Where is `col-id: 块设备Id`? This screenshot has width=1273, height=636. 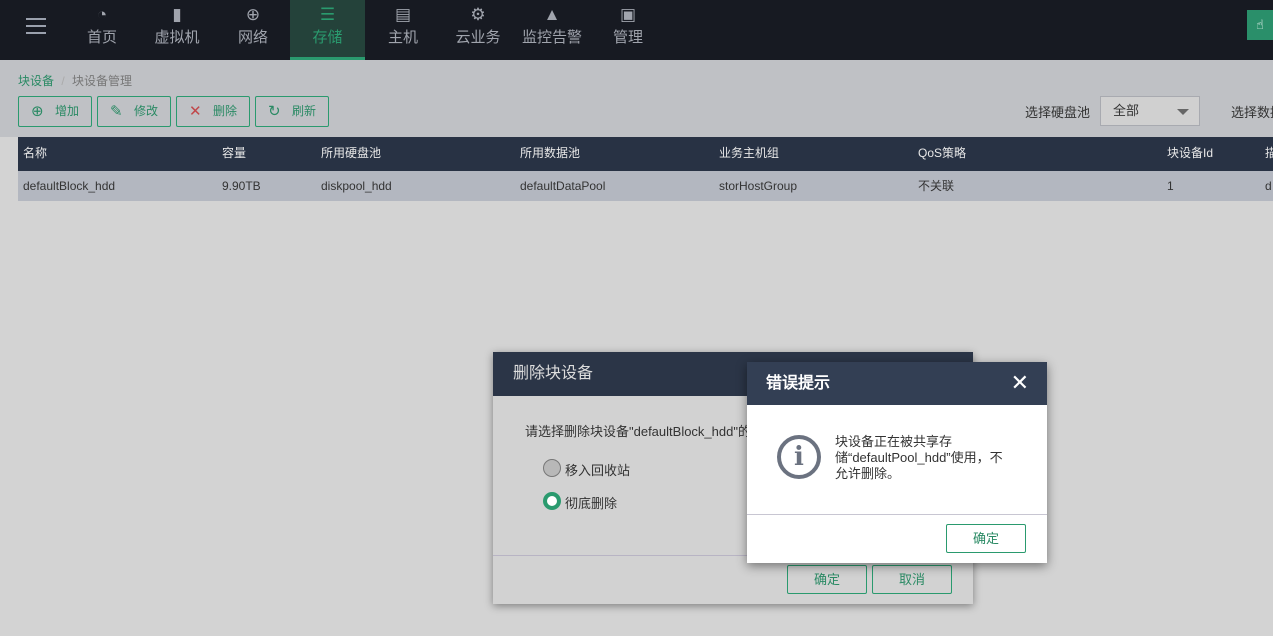 col-id: 块设备Id is located at coordinates (1190, 153).